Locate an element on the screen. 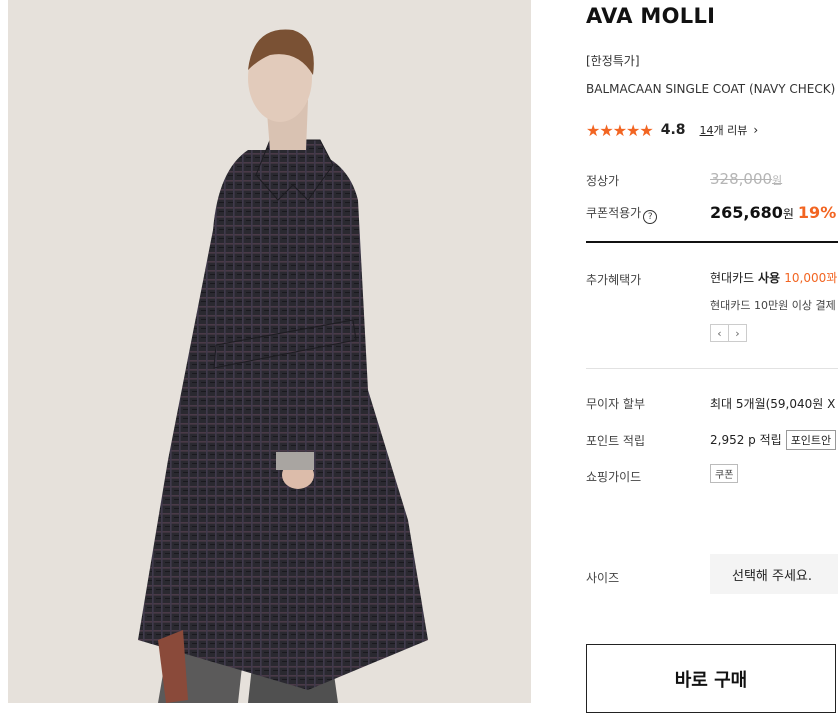 The height and width of the screenshot is (713, 838). regular-price-value: 328,000 is located at coordinates (741, 179).